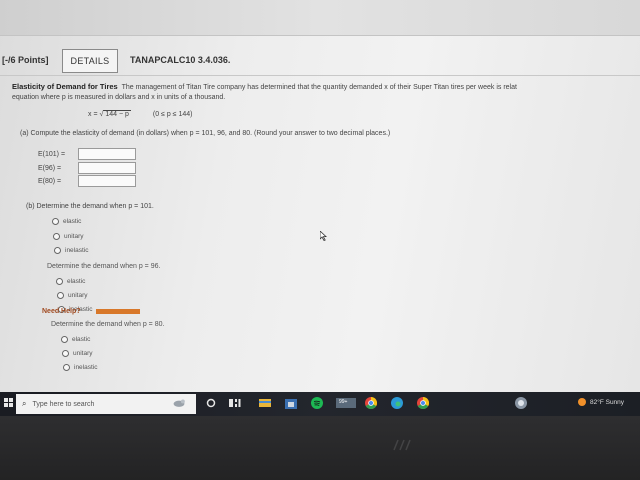  Describe the element at coordinates (50, 181) in the screenshot. I see `elasticity-label: E(80) =` at that location.